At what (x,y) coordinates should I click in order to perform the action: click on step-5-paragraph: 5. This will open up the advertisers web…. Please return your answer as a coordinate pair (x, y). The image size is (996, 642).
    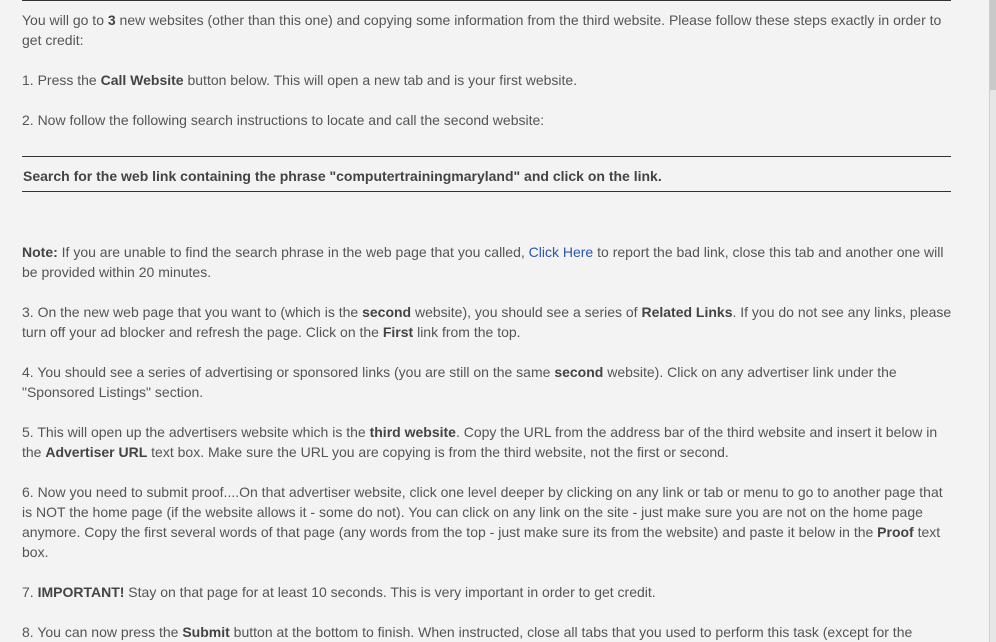
    Looking at the image, I should click on (480, 442).